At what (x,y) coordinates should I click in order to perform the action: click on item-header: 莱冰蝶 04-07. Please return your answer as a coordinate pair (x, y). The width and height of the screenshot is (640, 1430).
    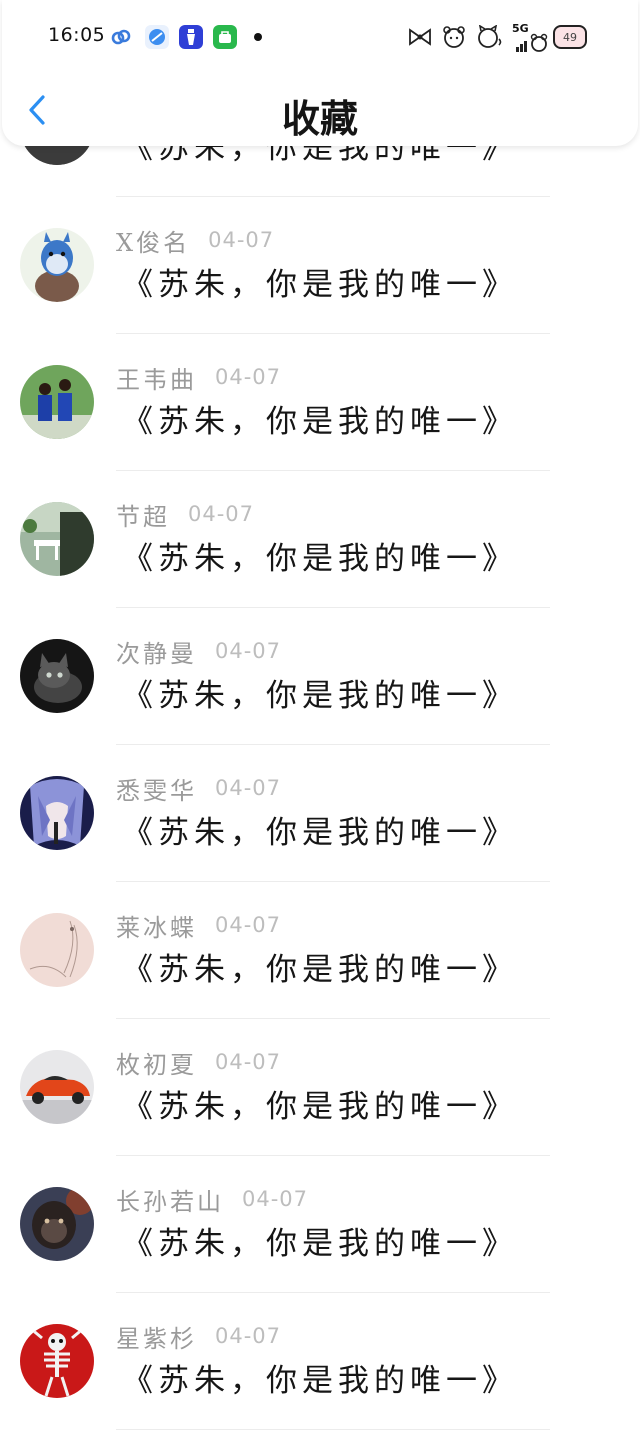
    Looking at the image, I should click on (199, 926).